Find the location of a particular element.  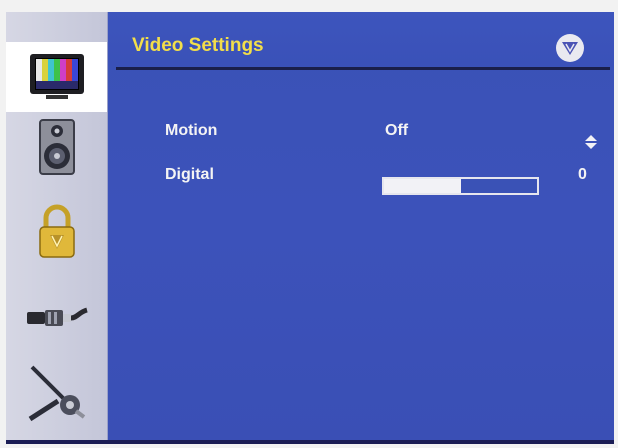

slider-value: 0 is located at coordinates (582, 174).